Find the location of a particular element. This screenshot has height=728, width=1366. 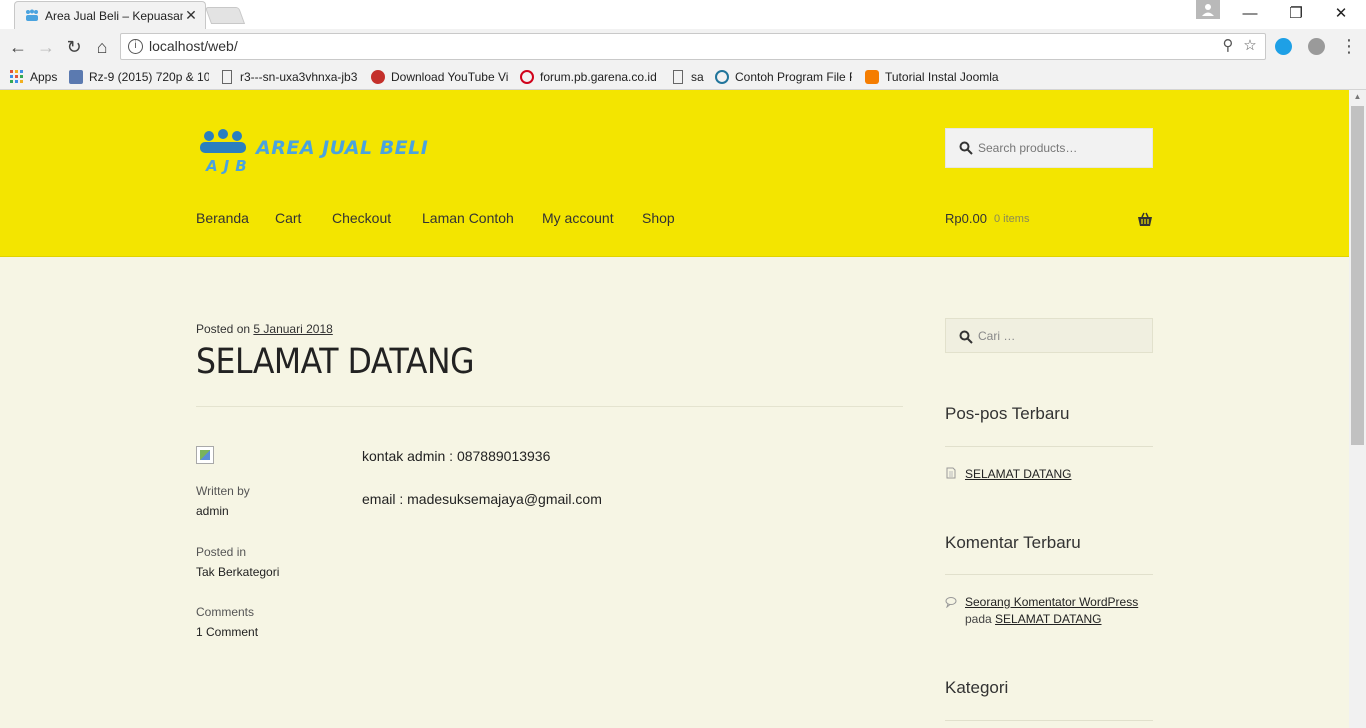

sidebar-search is located at coordinates (1049, 335).